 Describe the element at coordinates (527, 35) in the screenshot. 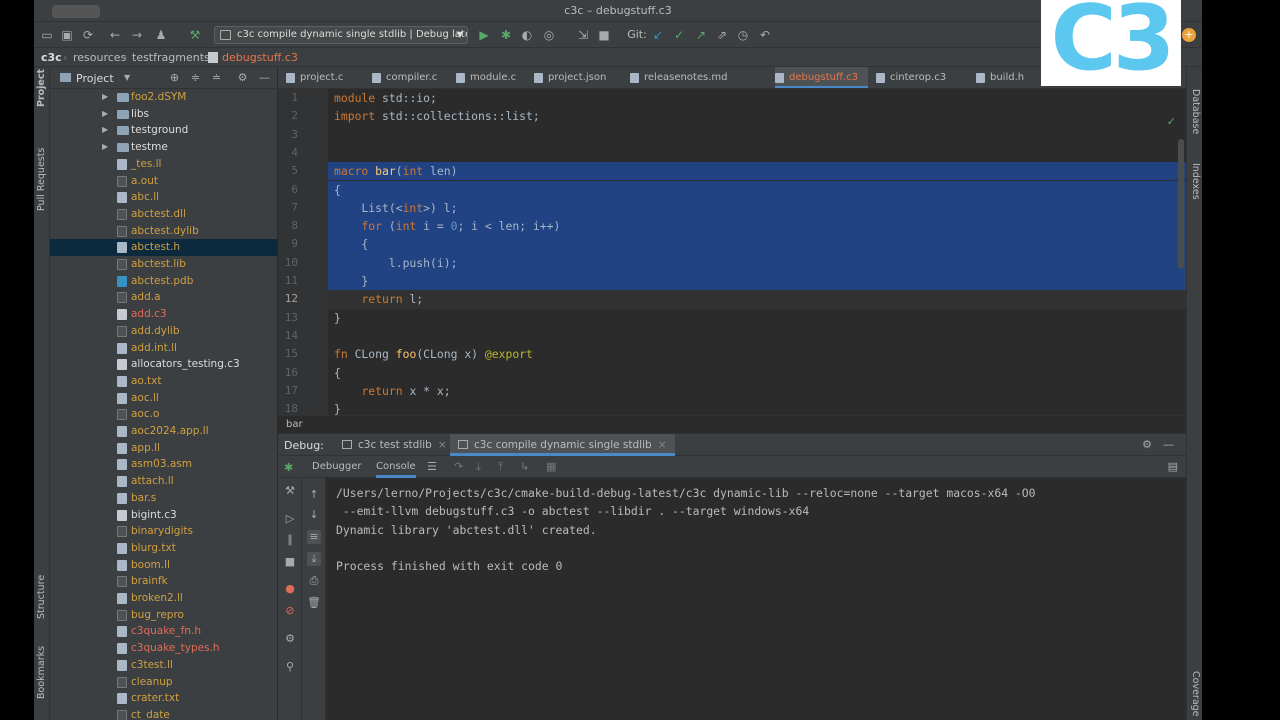

I see `coverage-icon: ◐` at that location.